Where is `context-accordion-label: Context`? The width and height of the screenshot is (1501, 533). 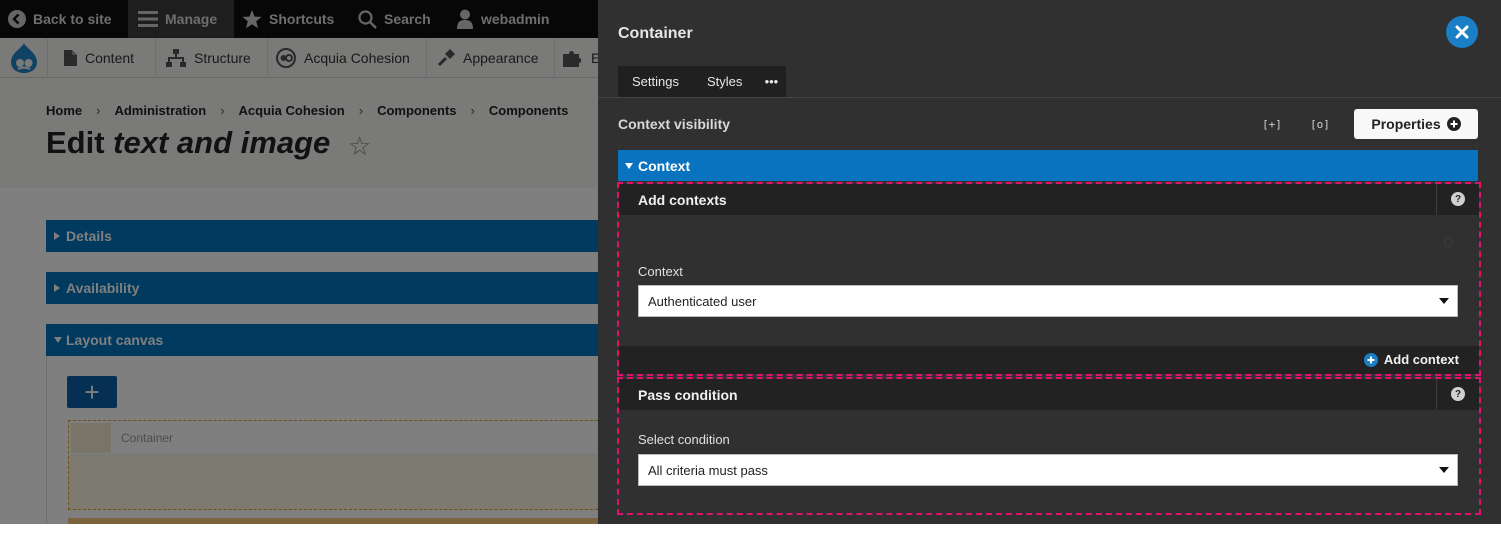
context-accordion-label: Context is located at coordinates (664, 165).